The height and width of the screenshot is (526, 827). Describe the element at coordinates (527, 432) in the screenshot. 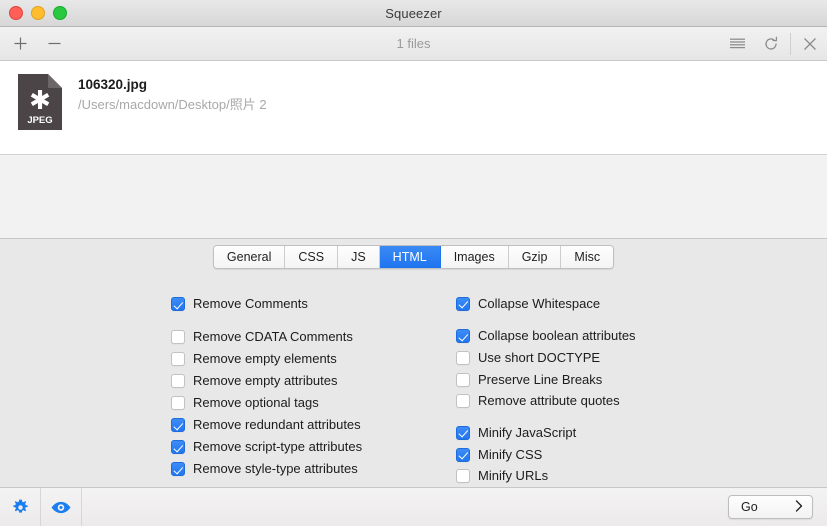

I see `option-label: Minify JavaScript` at that location.